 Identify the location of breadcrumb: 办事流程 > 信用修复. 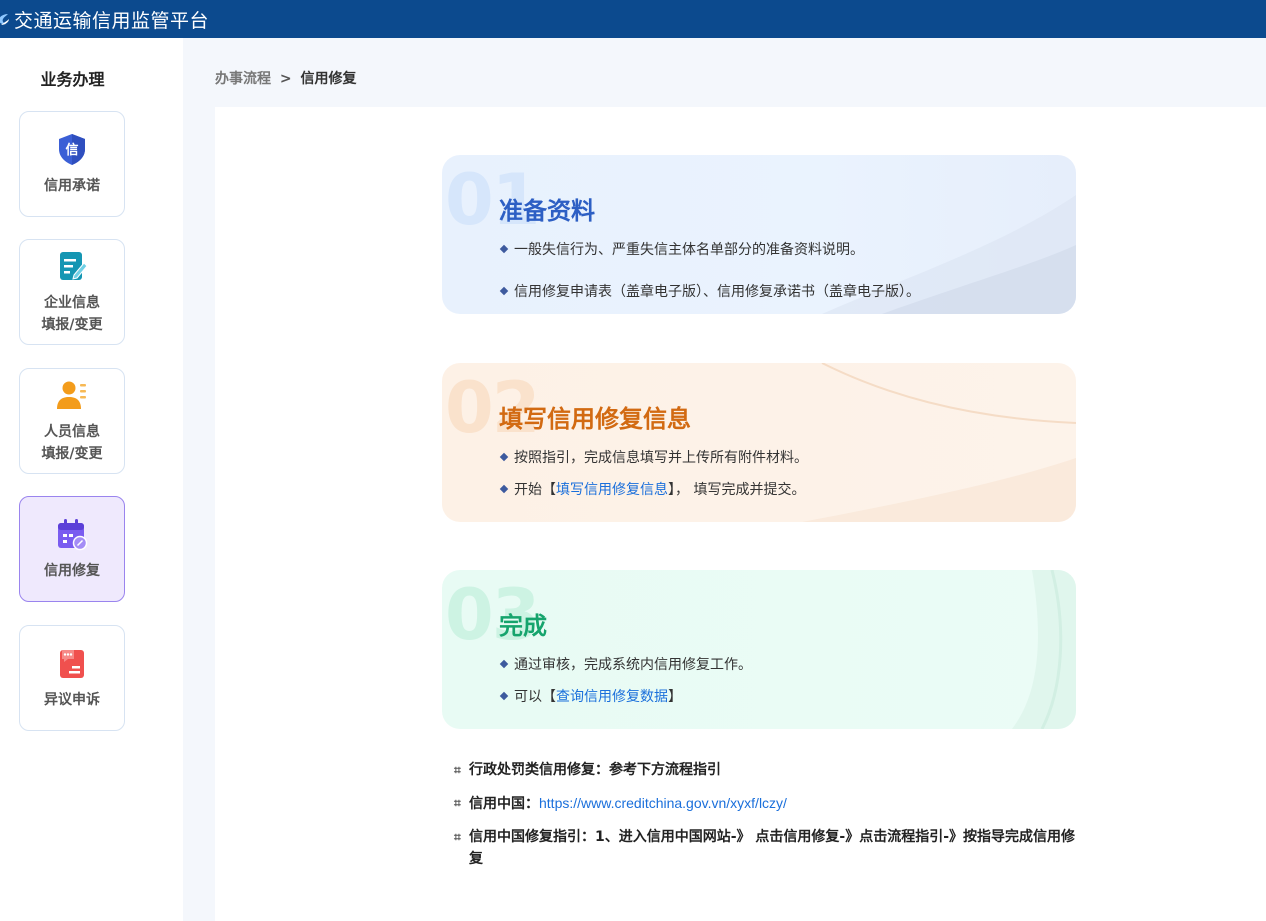
(285, 78).